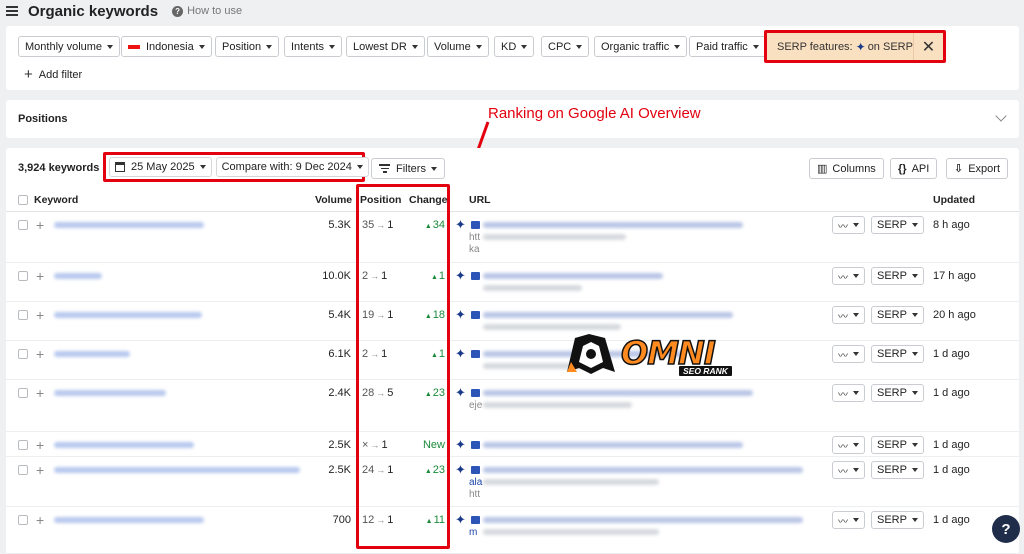 The image size is (1024, 554). I want to click on api-button: {} API, so click(914, 168).